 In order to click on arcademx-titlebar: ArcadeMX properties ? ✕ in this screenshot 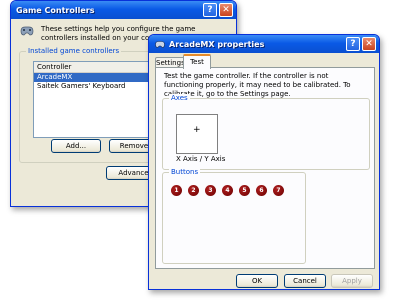, I will do `click(264, 44)`.